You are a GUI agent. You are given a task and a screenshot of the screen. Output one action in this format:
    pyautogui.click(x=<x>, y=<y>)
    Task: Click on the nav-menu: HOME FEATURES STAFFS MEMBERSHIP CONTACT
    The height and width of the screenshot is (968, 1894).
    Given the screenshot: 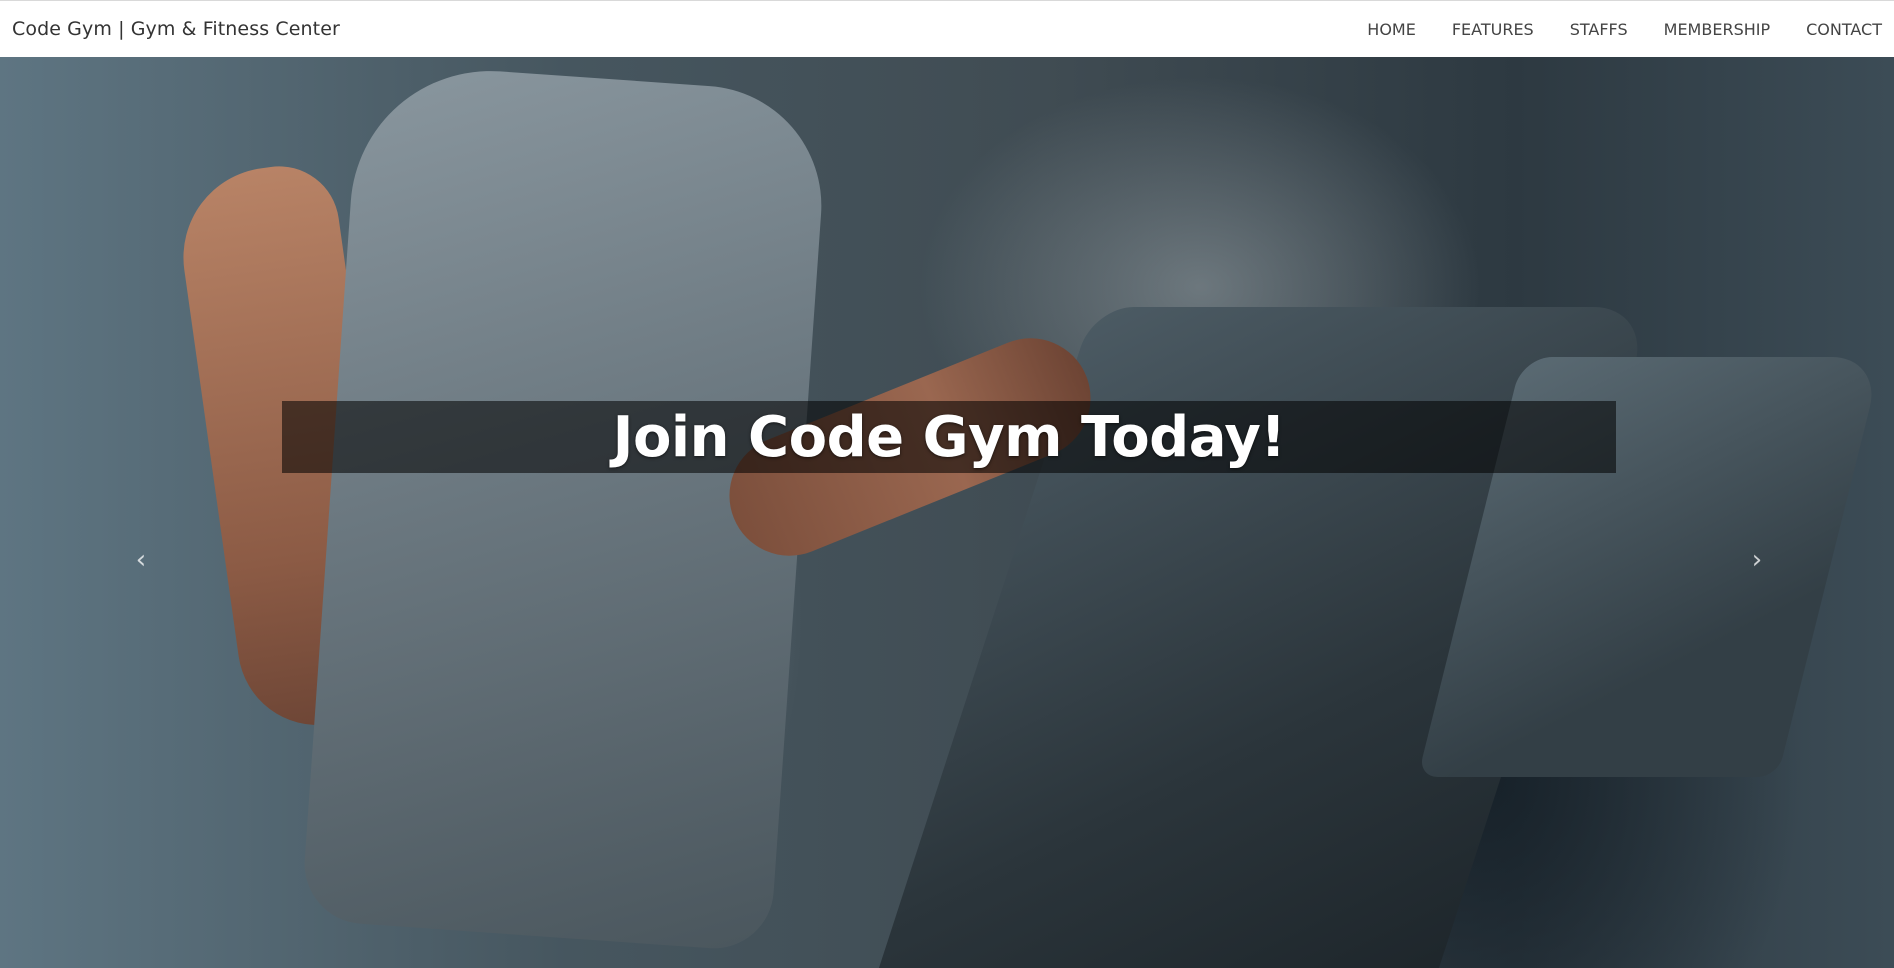 What is the action you would take?
    pyautogui.click(x=1606, y=29)
    